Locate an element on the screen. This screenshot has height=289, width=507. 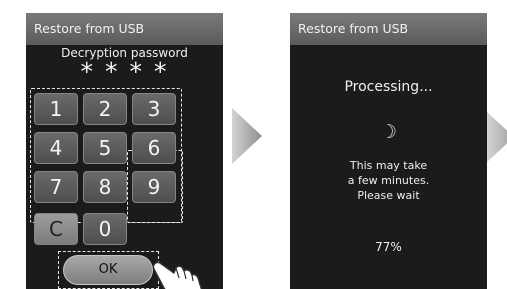
key-1: 1 is located at coordinates (56, 109).